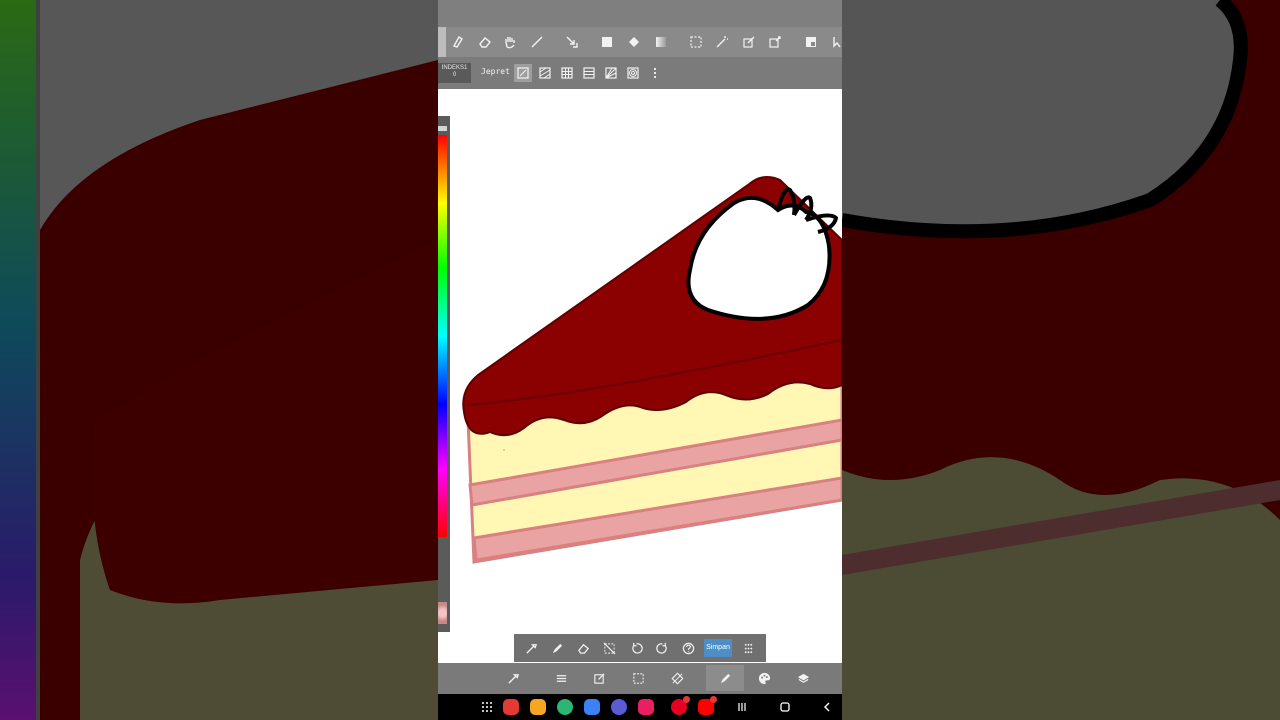 The image size is (1280, 720). I want to click on current-color-swatch, so click(442, 613).